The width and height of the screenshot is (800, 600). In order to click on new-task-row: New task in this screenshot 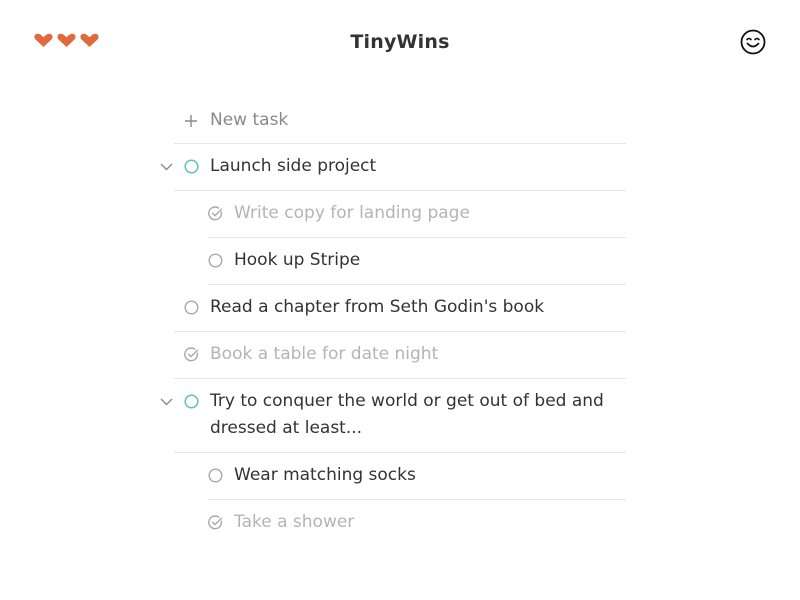, I will do `click(400, 121)`.